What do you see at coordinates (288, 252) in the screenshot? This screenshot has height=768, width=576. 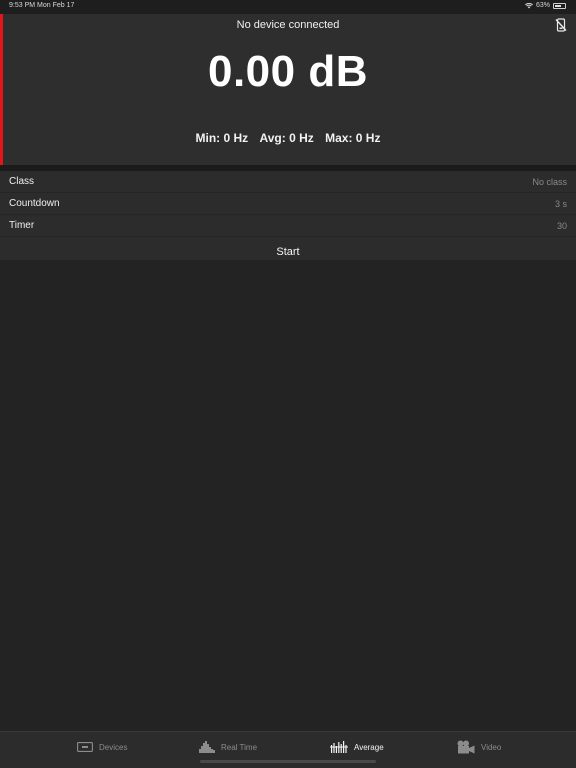 I see `start-button-label: Start` at bounding box center [288, 252].